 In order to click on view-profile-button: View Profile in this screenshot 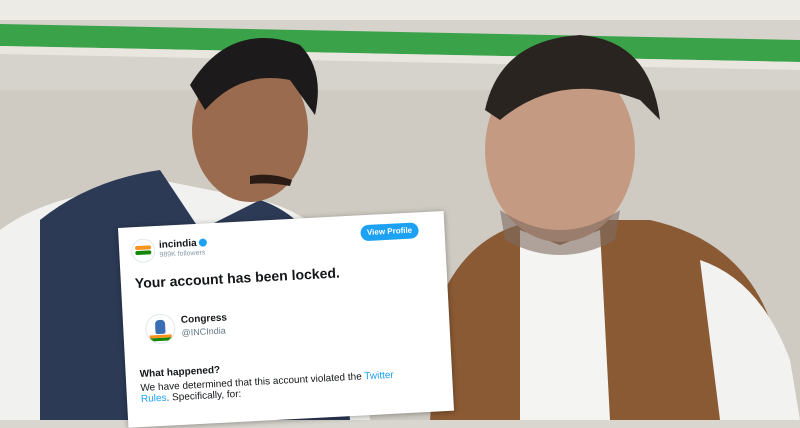, I will do `click(389, 232)`.